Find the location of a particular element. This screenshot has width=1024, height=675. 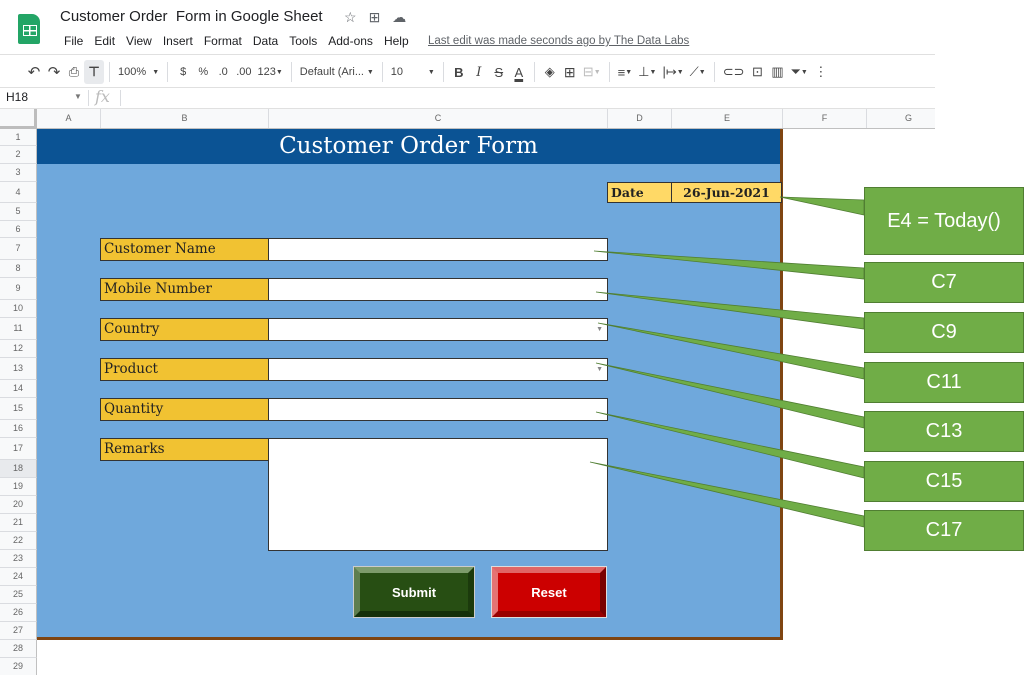

cloud-saved-icon: ☁ is located at coordinates (399, 17).